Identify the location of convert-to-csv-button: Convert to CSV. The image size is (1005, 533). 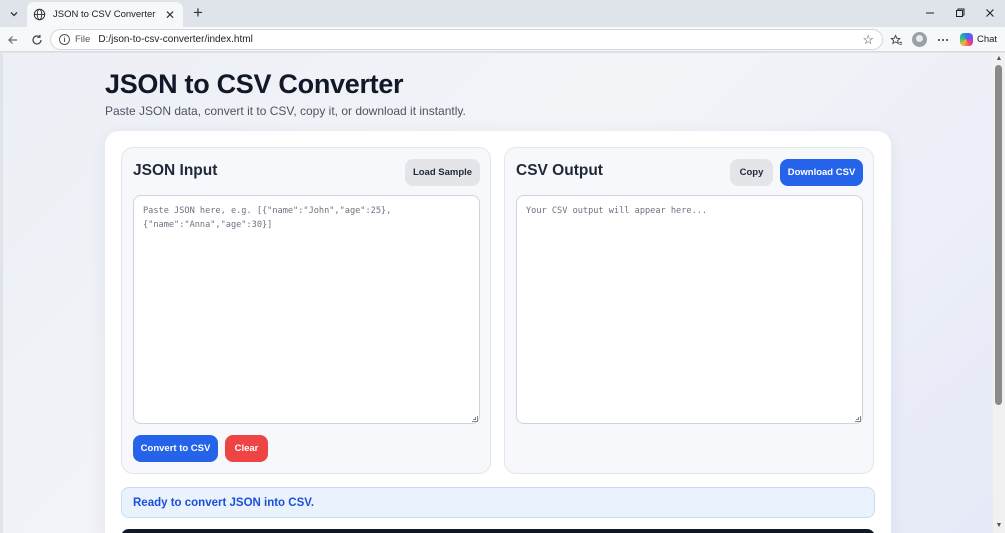
(175, 448).